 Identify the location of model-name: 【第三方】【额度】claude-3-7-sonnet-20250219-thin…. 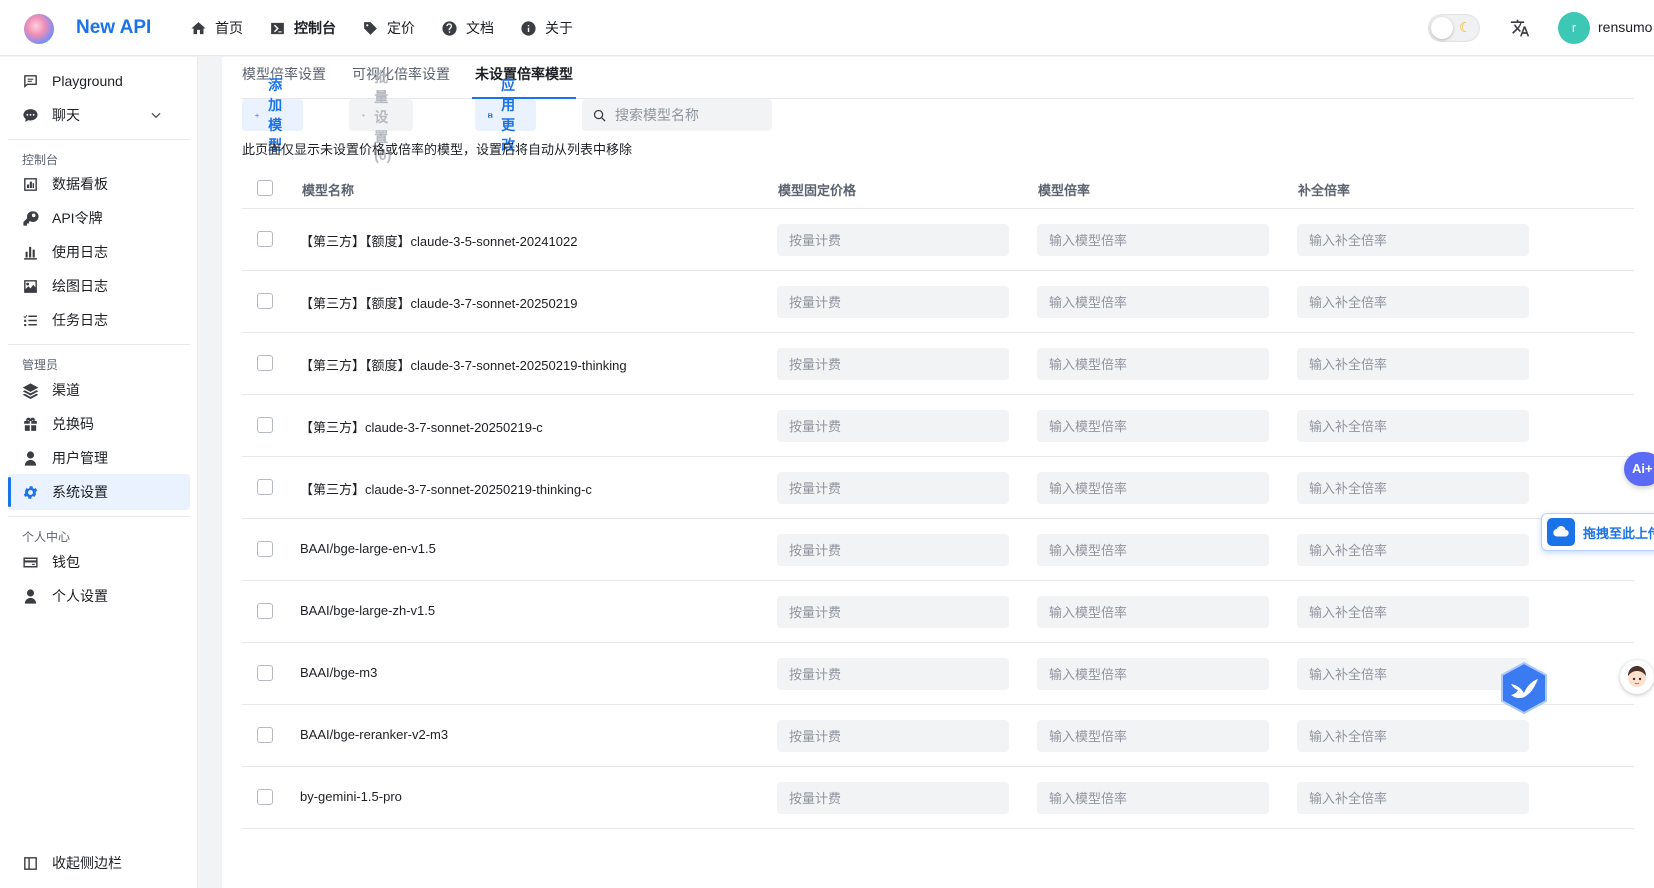
(463, 365).